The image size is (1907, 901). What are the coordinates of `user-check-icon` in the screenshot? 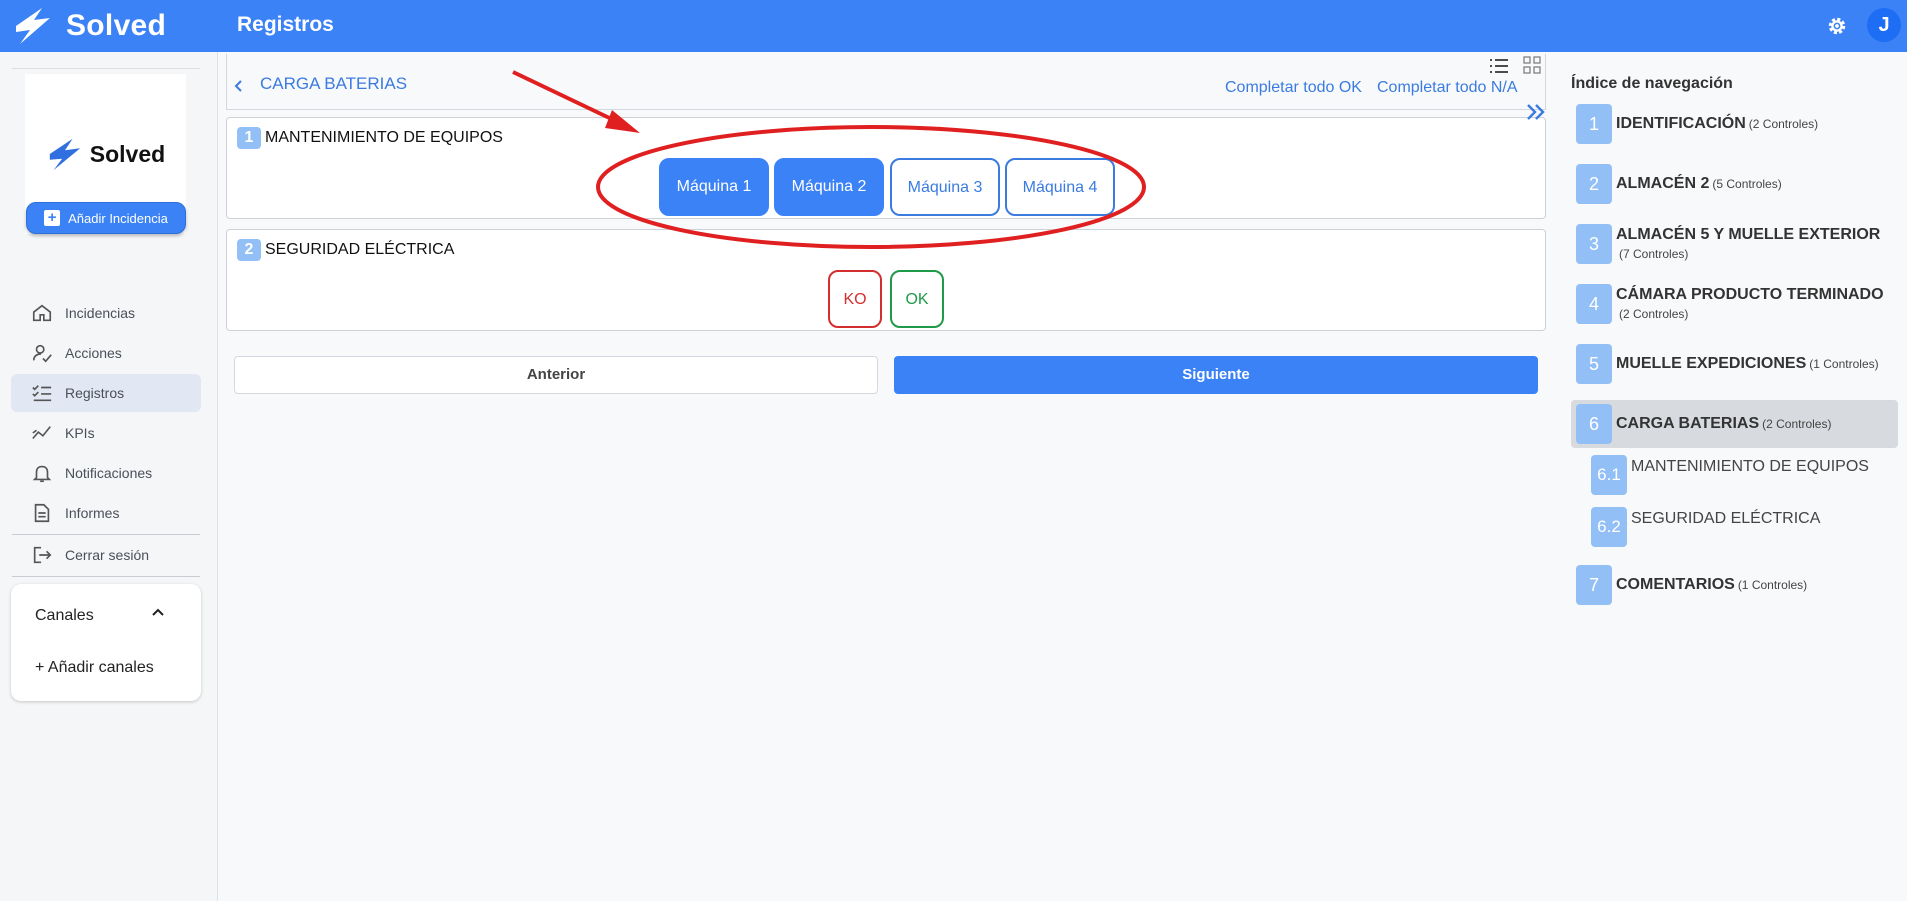 It's located at (42, 353).